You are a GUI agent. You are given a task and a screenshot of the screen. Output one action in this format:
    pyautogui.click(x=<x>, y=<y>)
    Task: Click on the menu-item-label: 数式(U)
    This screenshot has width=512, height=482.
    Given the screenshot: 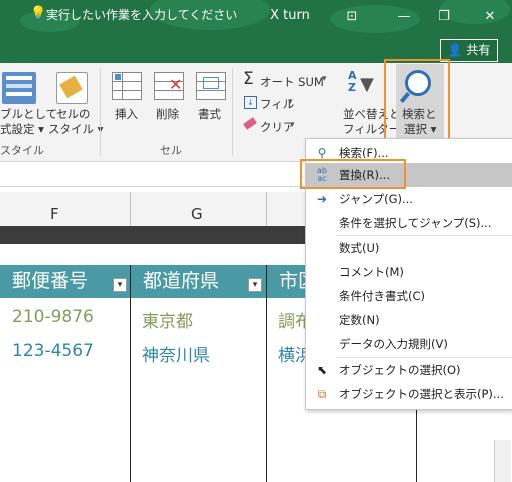 What is the action you would take?
    pyautogui.click(x=359, y=248)
    